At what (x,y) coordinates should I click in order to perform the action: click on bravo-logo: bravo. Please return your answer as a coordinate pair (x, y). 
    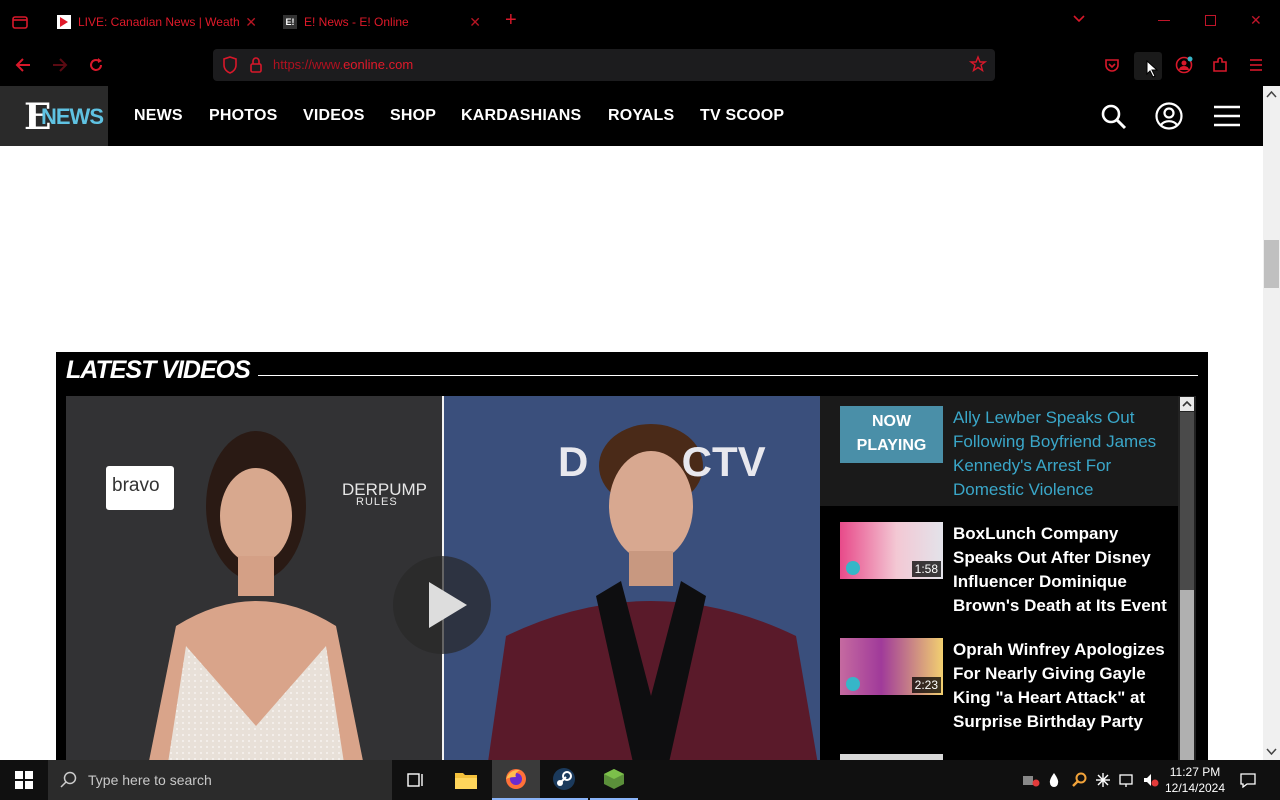
    Looking at the image, I should click on (140, 488).